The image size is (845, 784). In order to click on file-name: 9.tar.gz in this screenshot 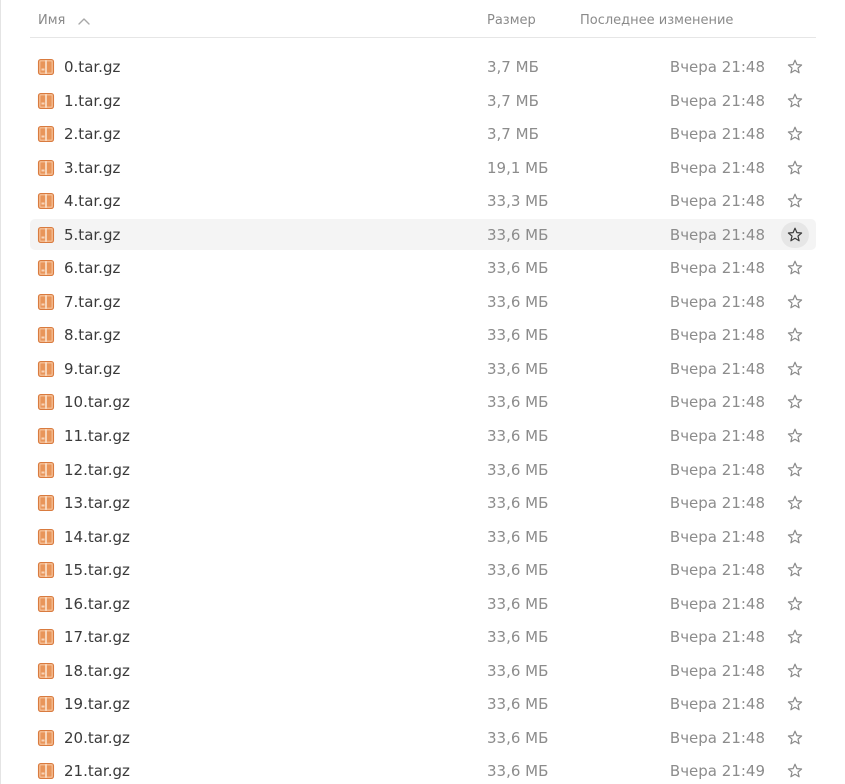, I will do `click(92, 369)`.